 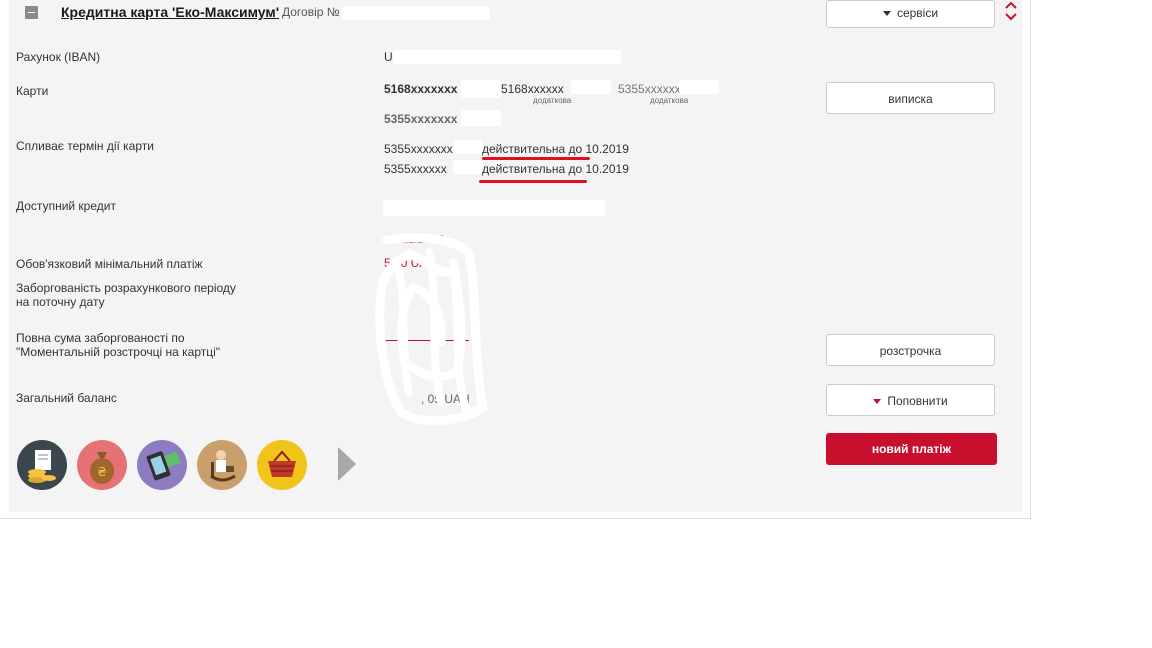 I want to click on shopping-basket-icon, so click(x=282, y=465).